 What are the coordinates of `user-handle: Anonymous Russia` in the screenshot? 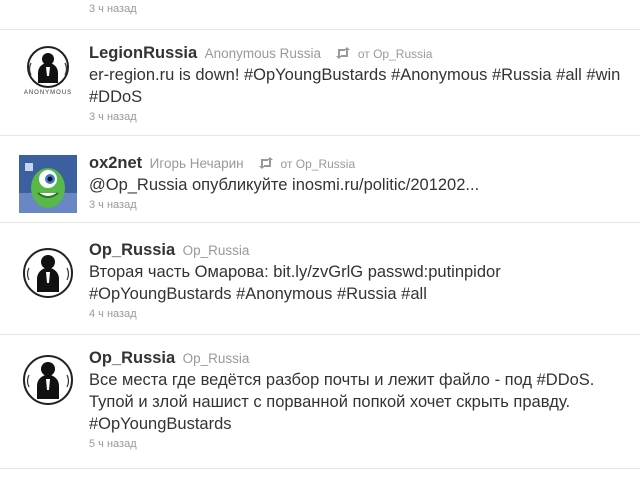 It's located at (263, 53).